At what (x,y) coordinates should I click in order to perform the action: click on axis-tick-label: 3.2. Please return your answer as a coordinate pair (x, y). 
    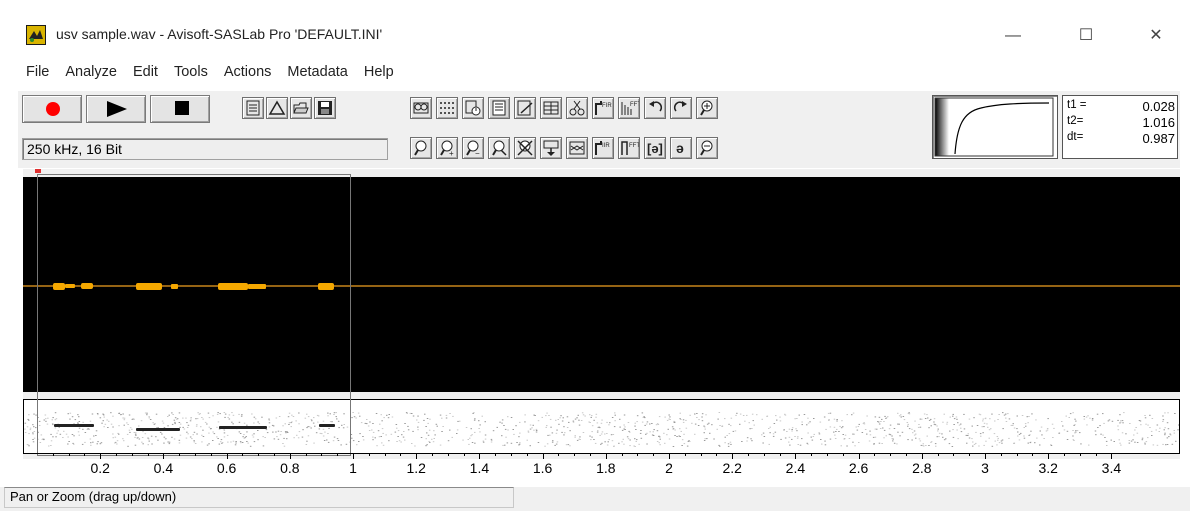
    Looking at the image, I should click on (1048, 468).